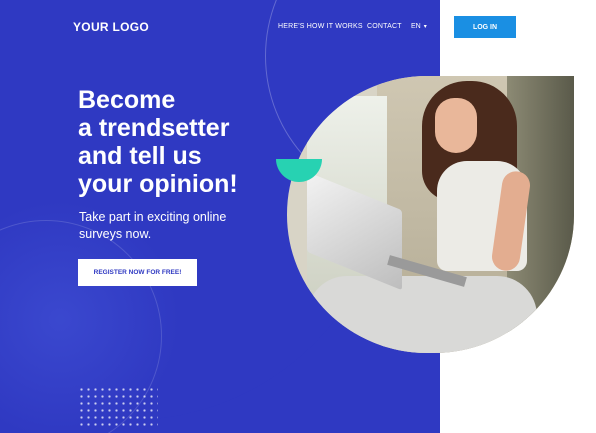  What do you see at coordinates (416, 26) in the screenshot?
I see `language-label: EN` at bounding box center [416, 26].